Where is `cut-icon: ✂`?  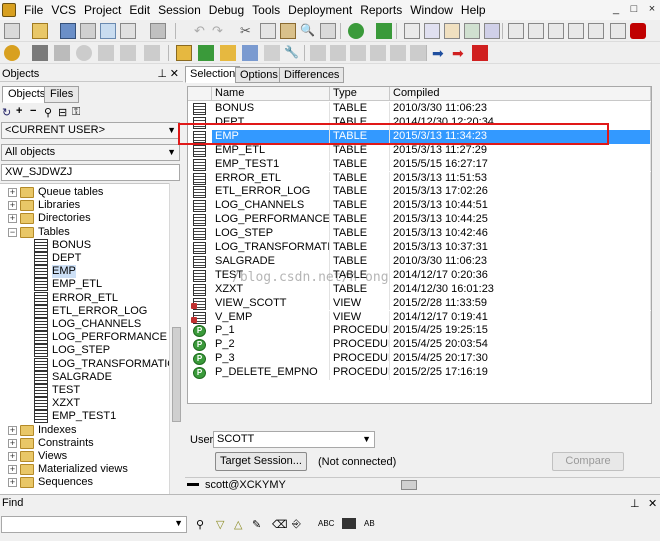 cut-icon: ✂ is located at coordinates (248, 31).